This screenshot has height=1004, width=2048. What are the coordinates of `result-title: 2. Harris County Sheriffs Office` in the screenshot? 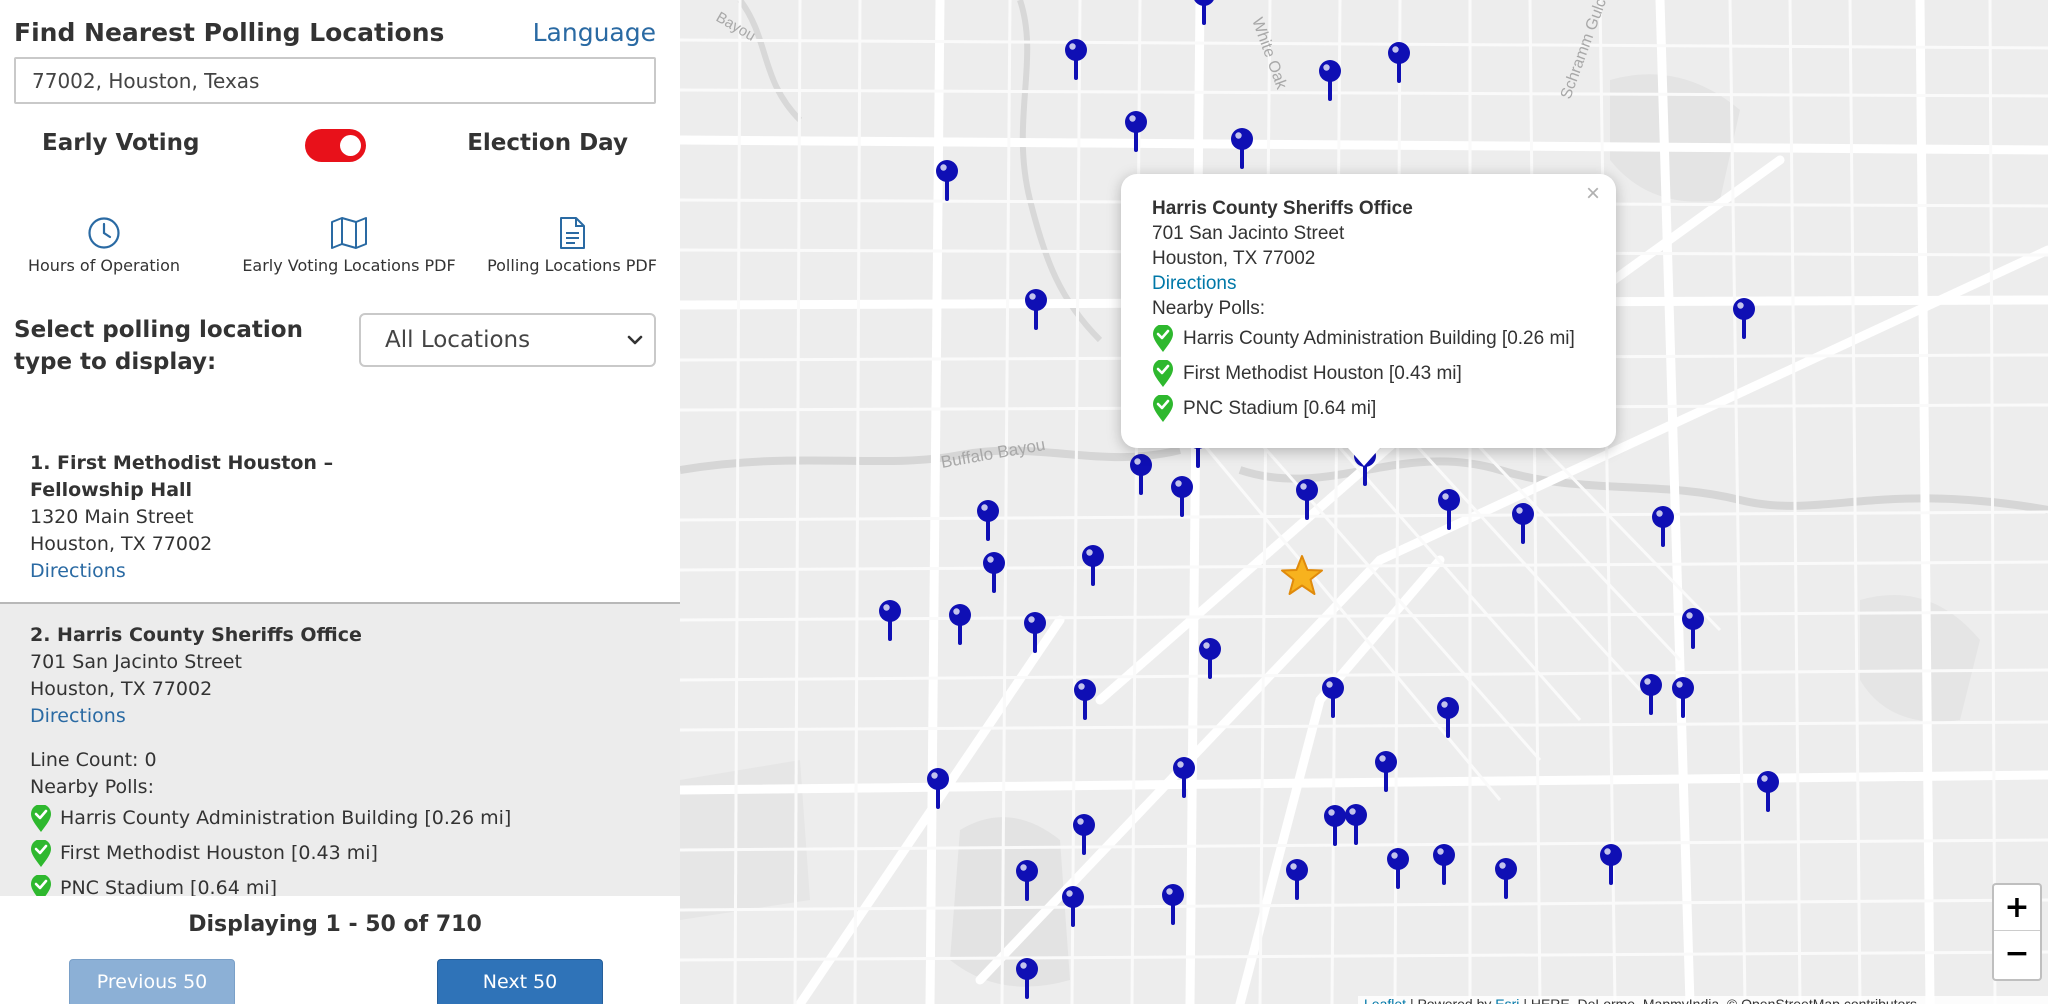 It's located at (196, 635).